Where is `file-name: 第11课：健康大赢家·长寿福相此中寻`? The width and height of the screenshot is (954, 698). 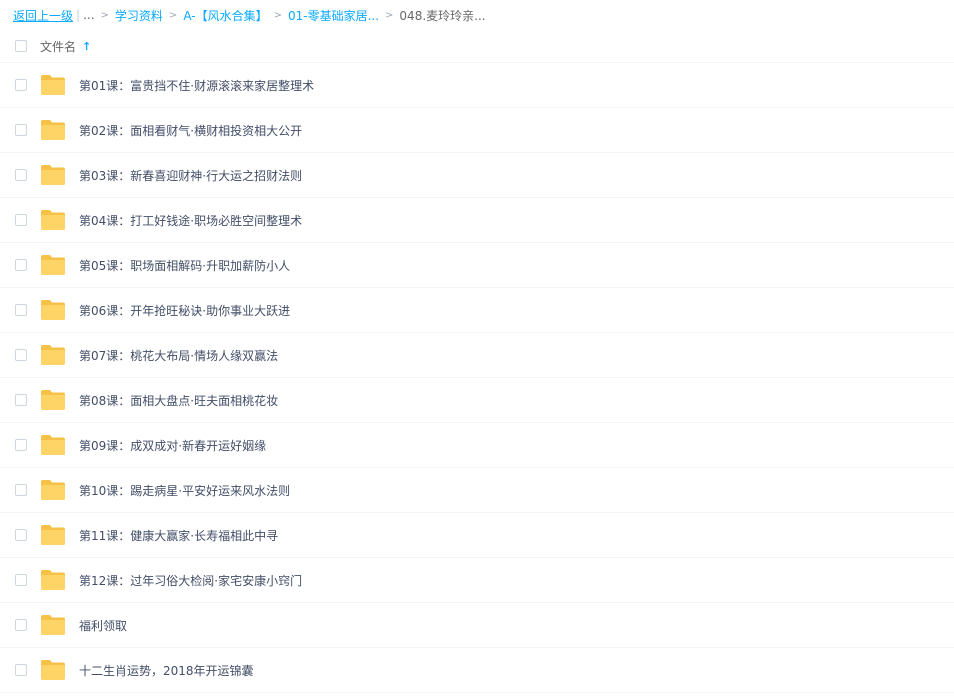
file-name: 第11课：健康大赢家·长寿福相此中寻 is located at coordinates (178, 535).